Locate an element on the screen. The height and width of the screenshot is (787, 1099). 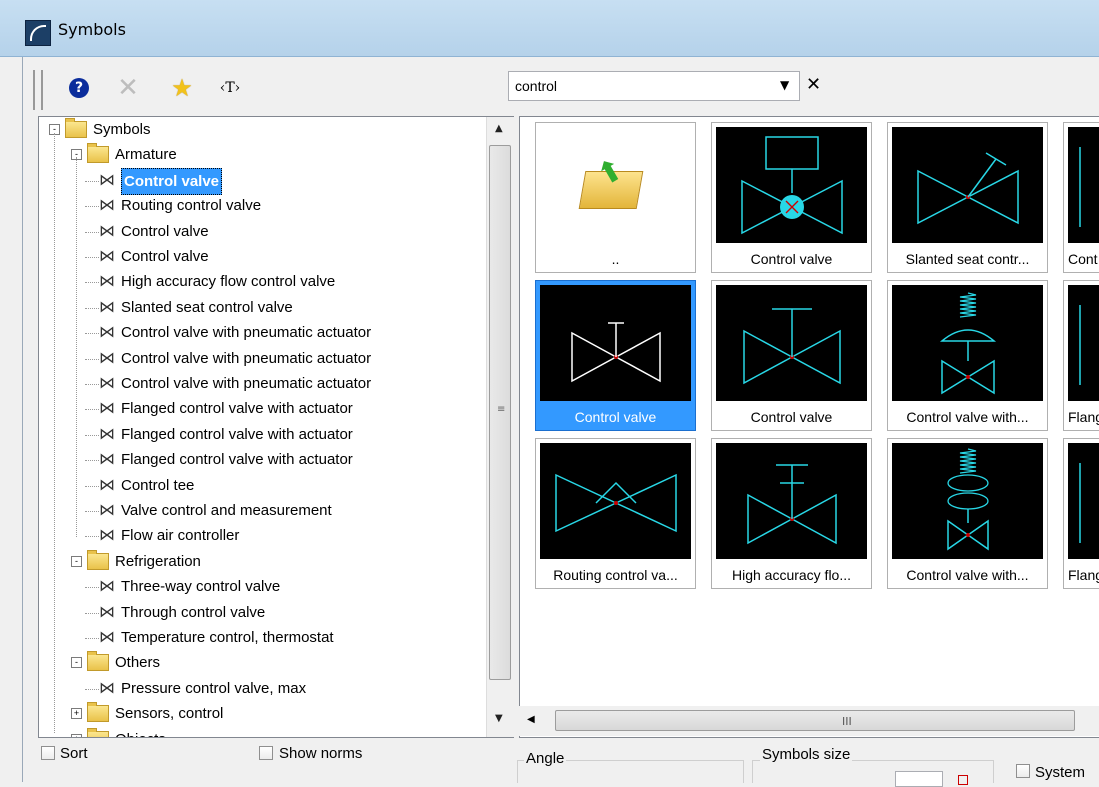
stem-line is located at coordinates (982, 178).